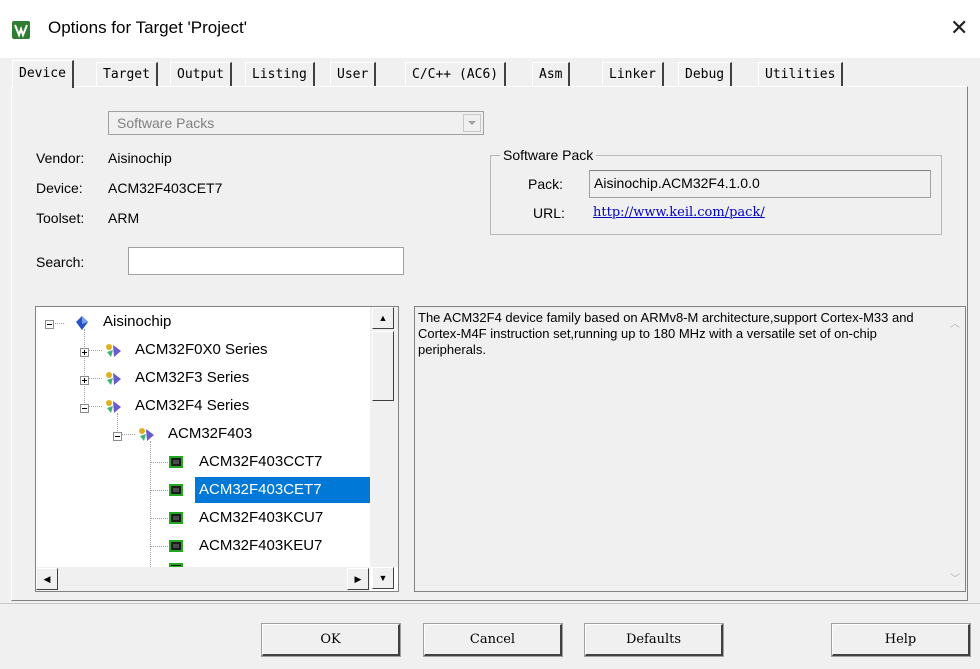  Describe the element at coordinates (901, 640) in the screenshot. I see `help-button: Help` at that location.